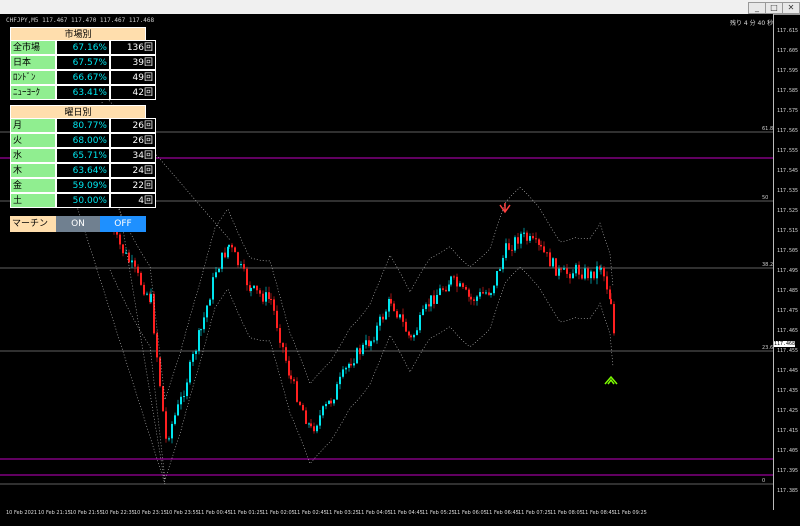  I want to click on sell-arrow-icon, so click(505, 208).